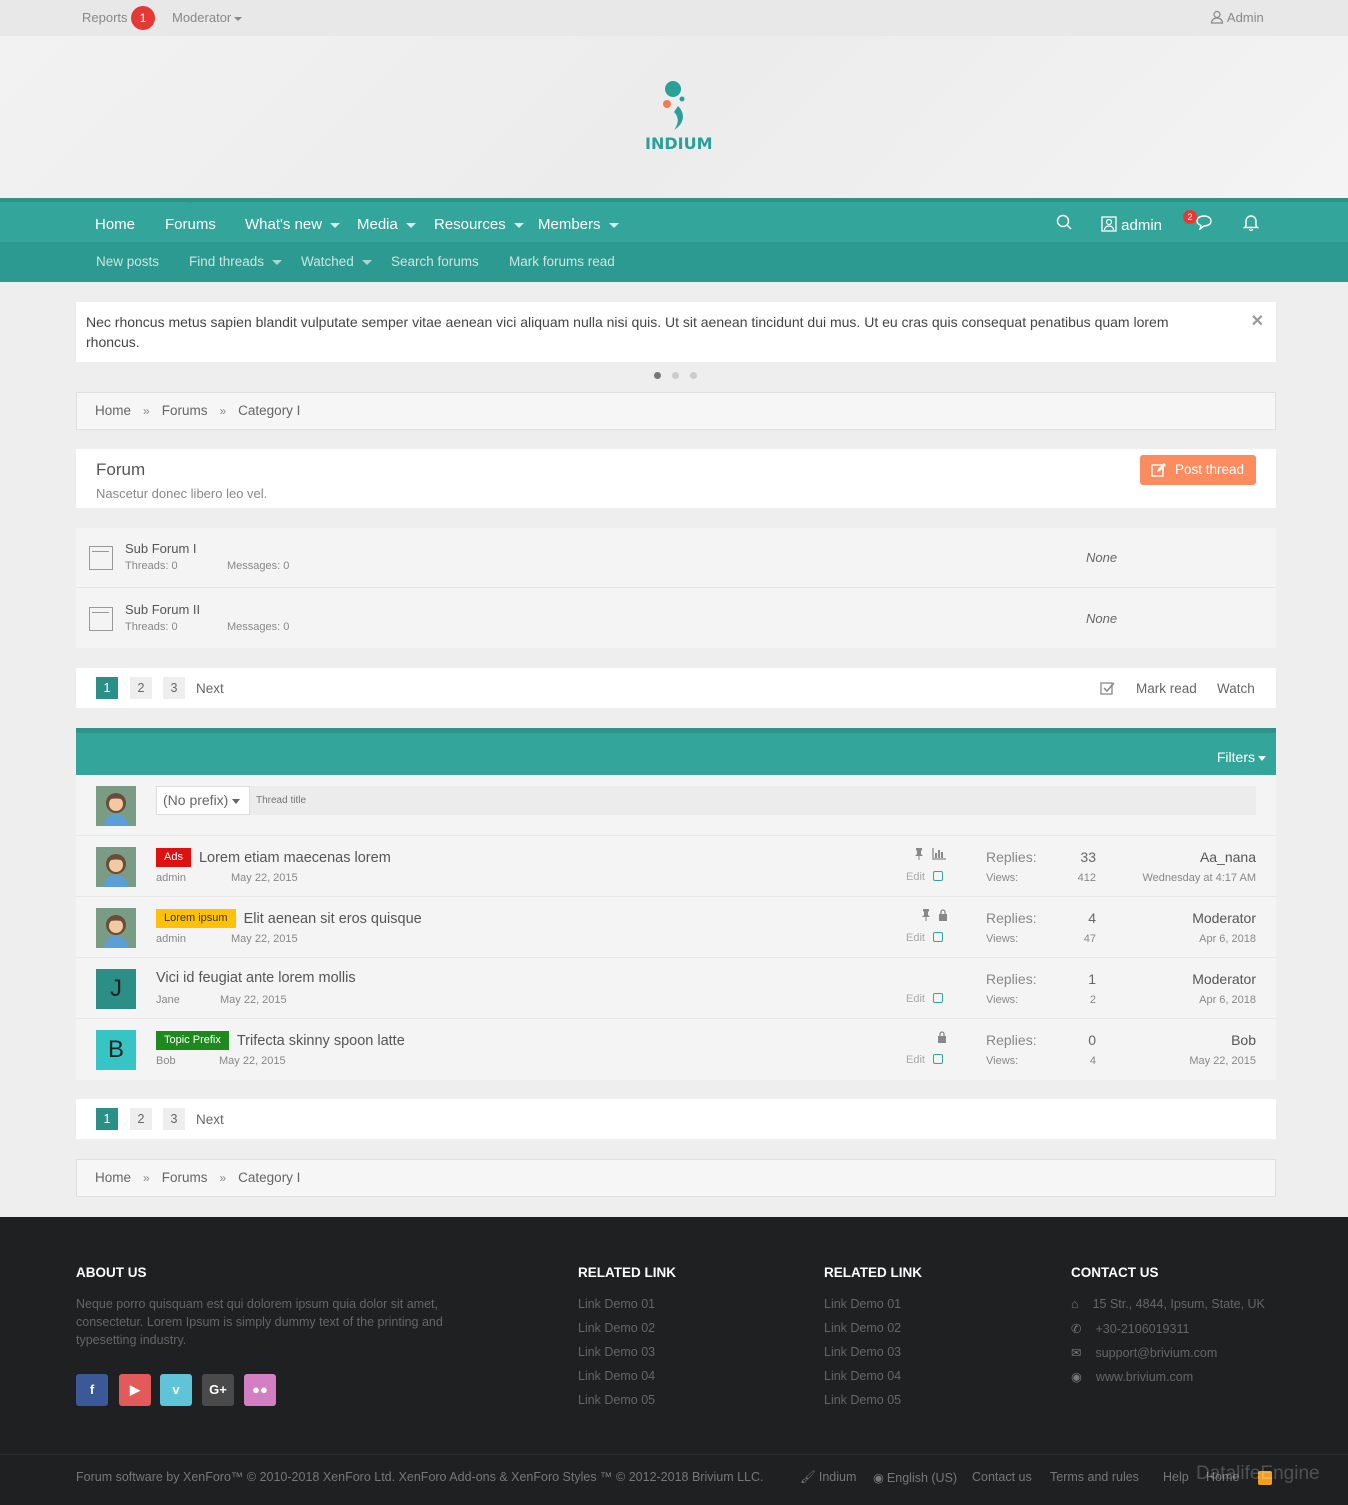 This screenshot has width=1348, height=1505. Describe the element at coordinates (1237, 17) in the screenshot. I see `admin-account-link: Admin` at that location.